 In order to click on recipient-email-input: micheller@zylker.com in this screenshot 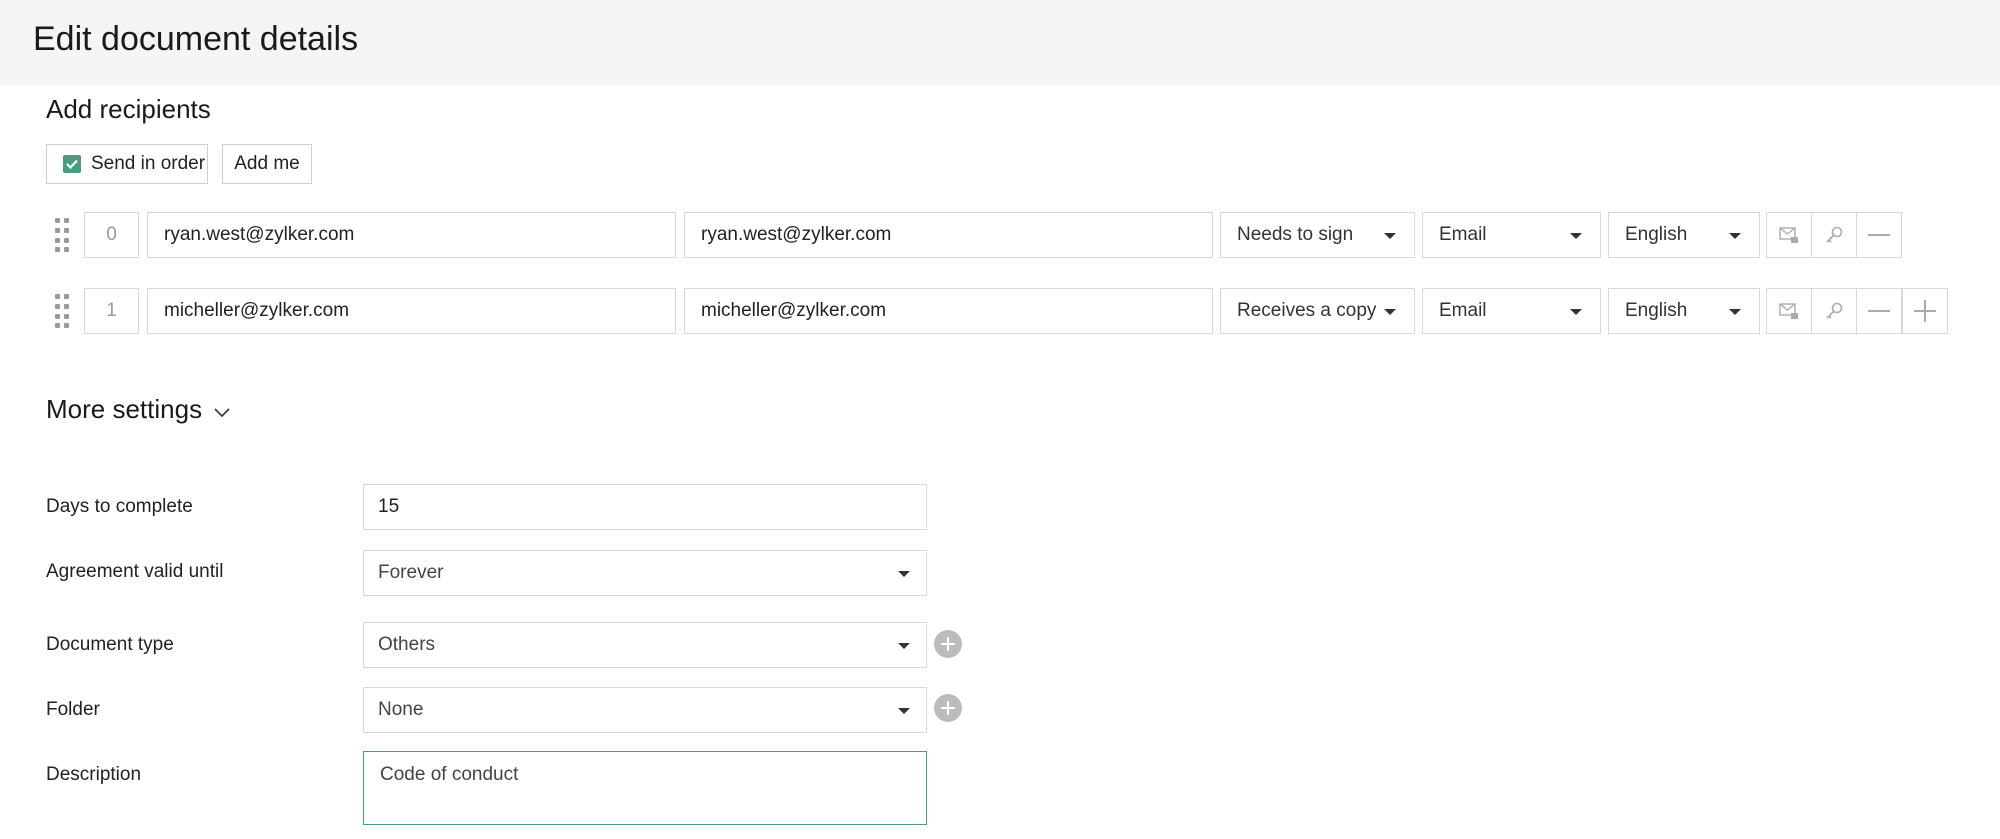, I will do `click(411, 311)`.